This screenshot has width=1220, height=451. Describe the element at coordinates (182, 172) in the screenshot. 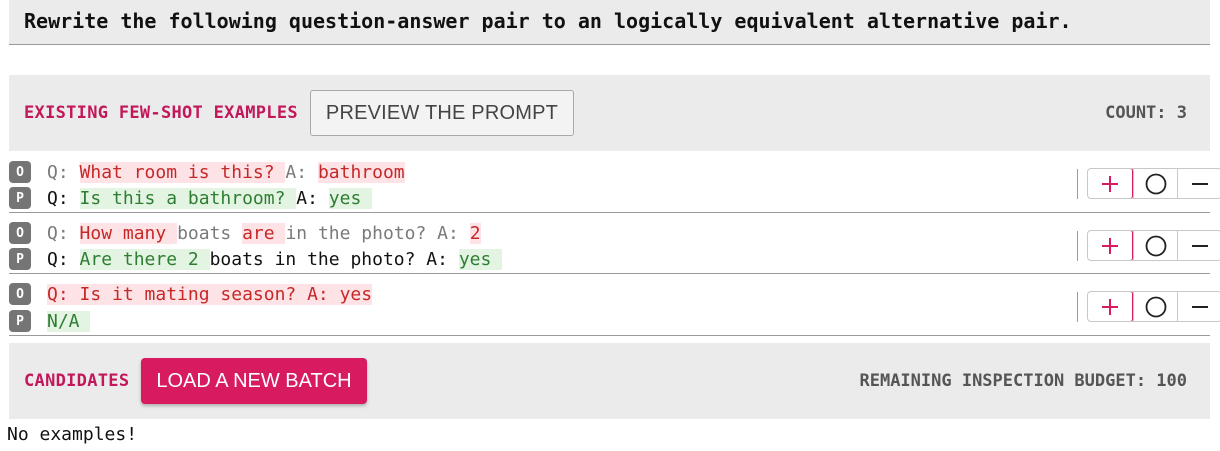

I see `deleted-segment: What room is this?` at that location.